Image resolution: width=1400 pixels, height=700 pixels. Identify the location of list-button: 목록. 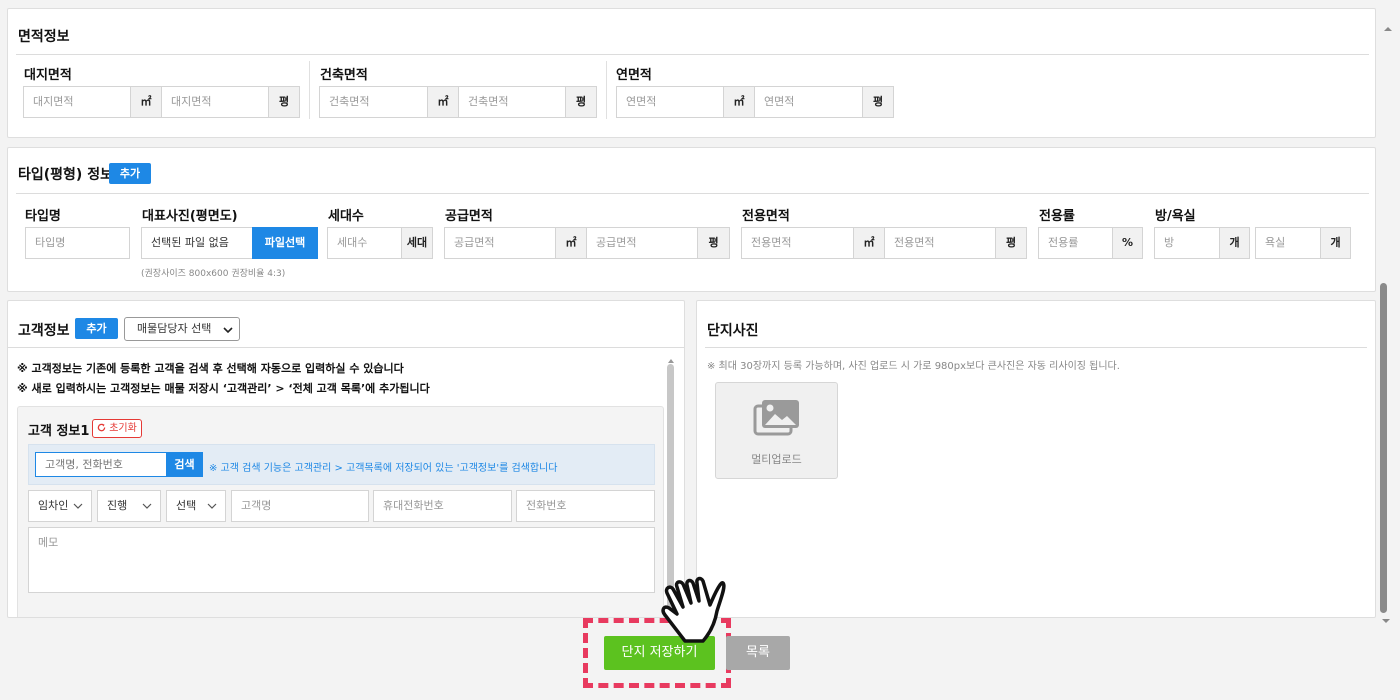
(758, 653).